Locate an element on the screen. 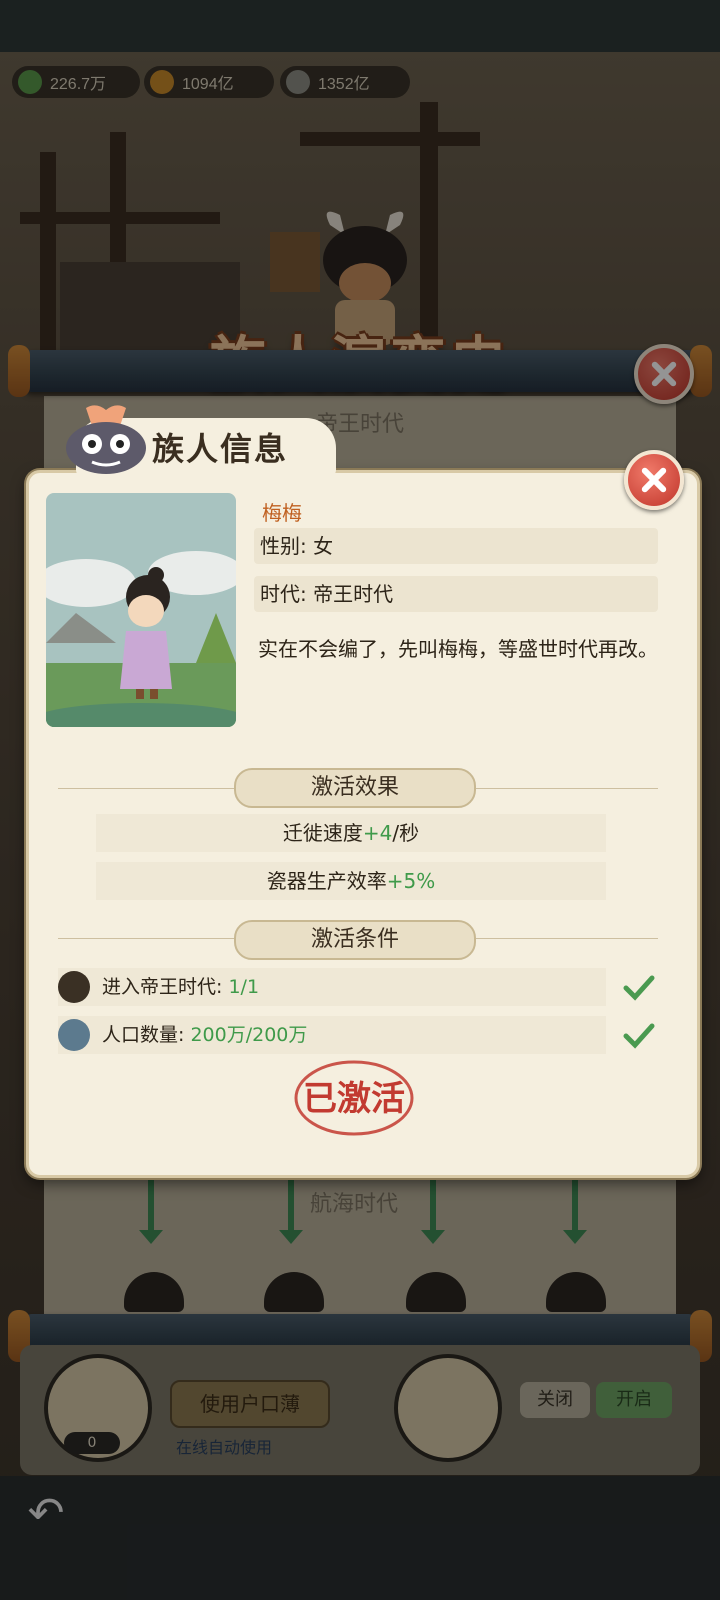 The height and width of the screenshot is (1600, 720). member-name: 梅梅 is located at coordinates (282, 513).